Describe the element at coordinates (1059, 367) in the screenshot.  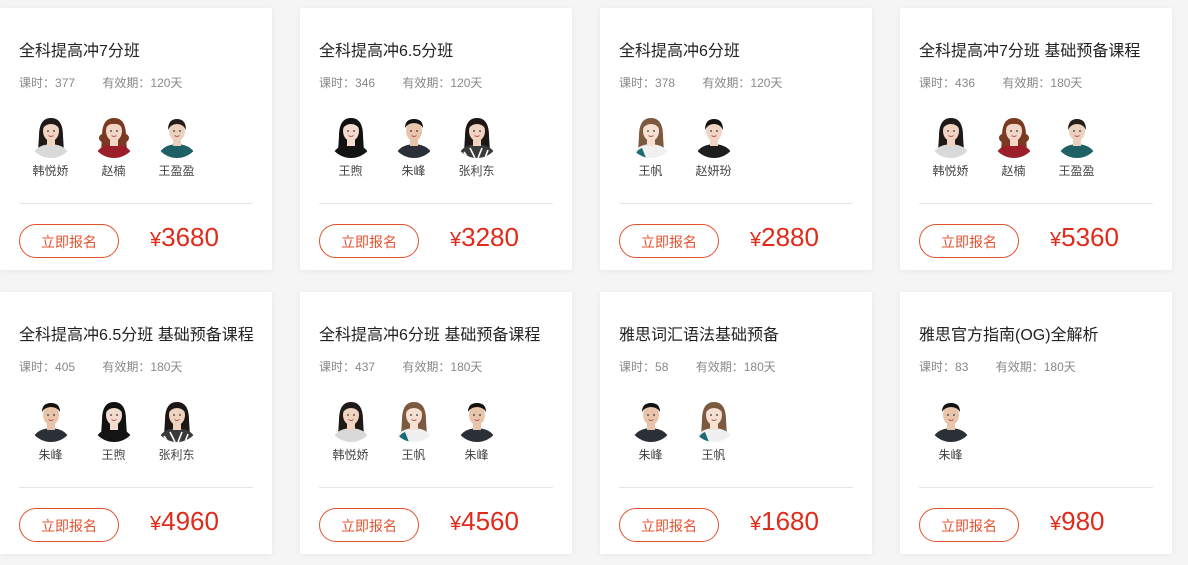
I see `validity-value: 180天` at that location.